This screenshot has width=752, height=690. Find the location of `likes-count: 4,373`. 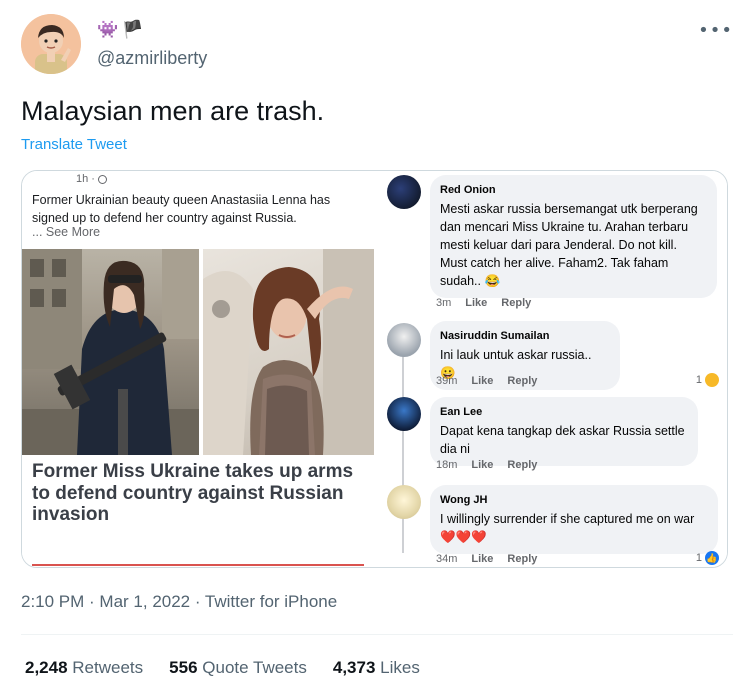

likes-count: 4,373 is located at coordinates (354, 667).